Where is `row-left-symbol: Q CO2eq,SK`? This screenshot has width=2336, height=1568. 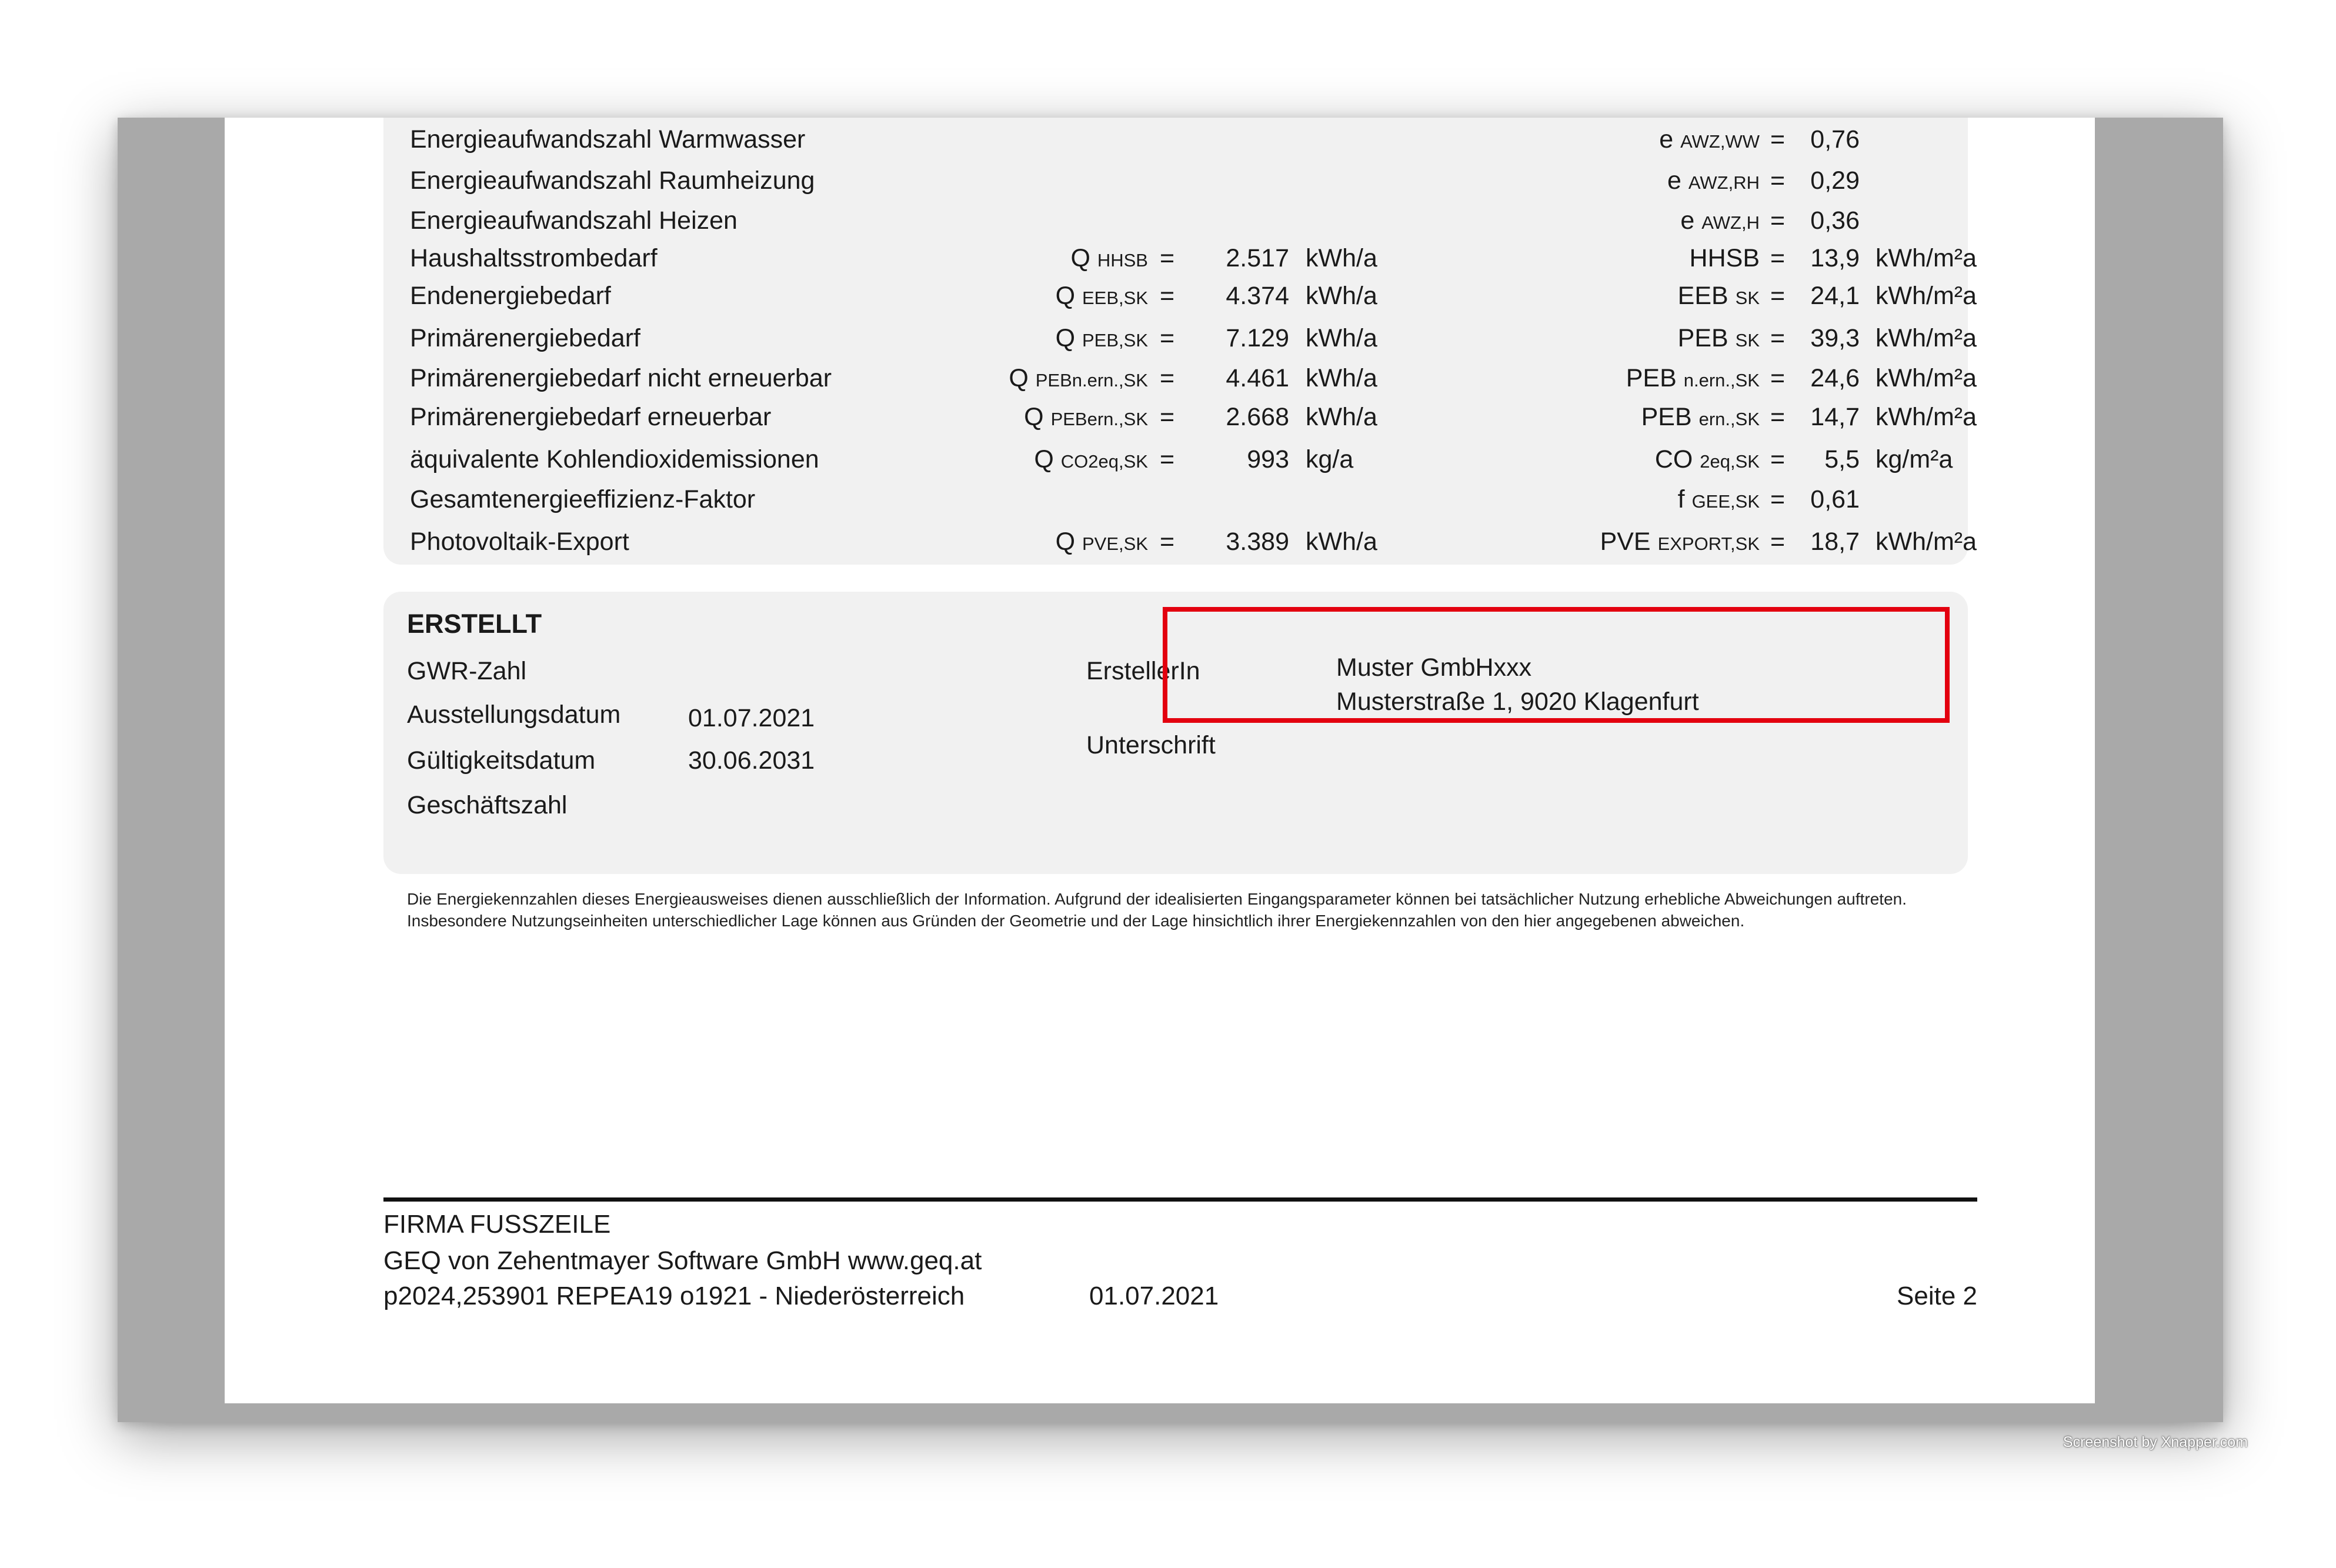
row-left-symbol: Q CO2eq,SK is located at coordinates (1091, 459).